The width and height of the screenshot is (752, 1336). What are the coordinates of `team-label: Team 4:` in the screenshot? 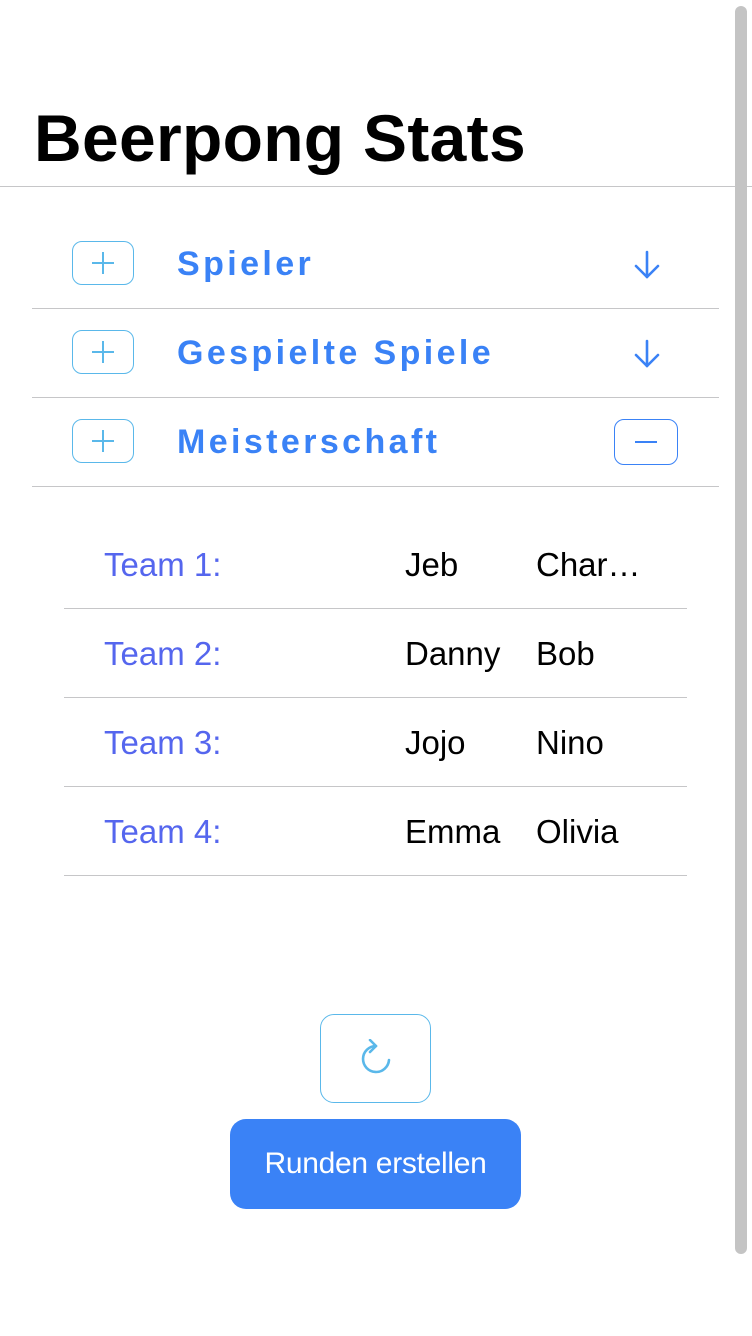 It's located at (163, 831).